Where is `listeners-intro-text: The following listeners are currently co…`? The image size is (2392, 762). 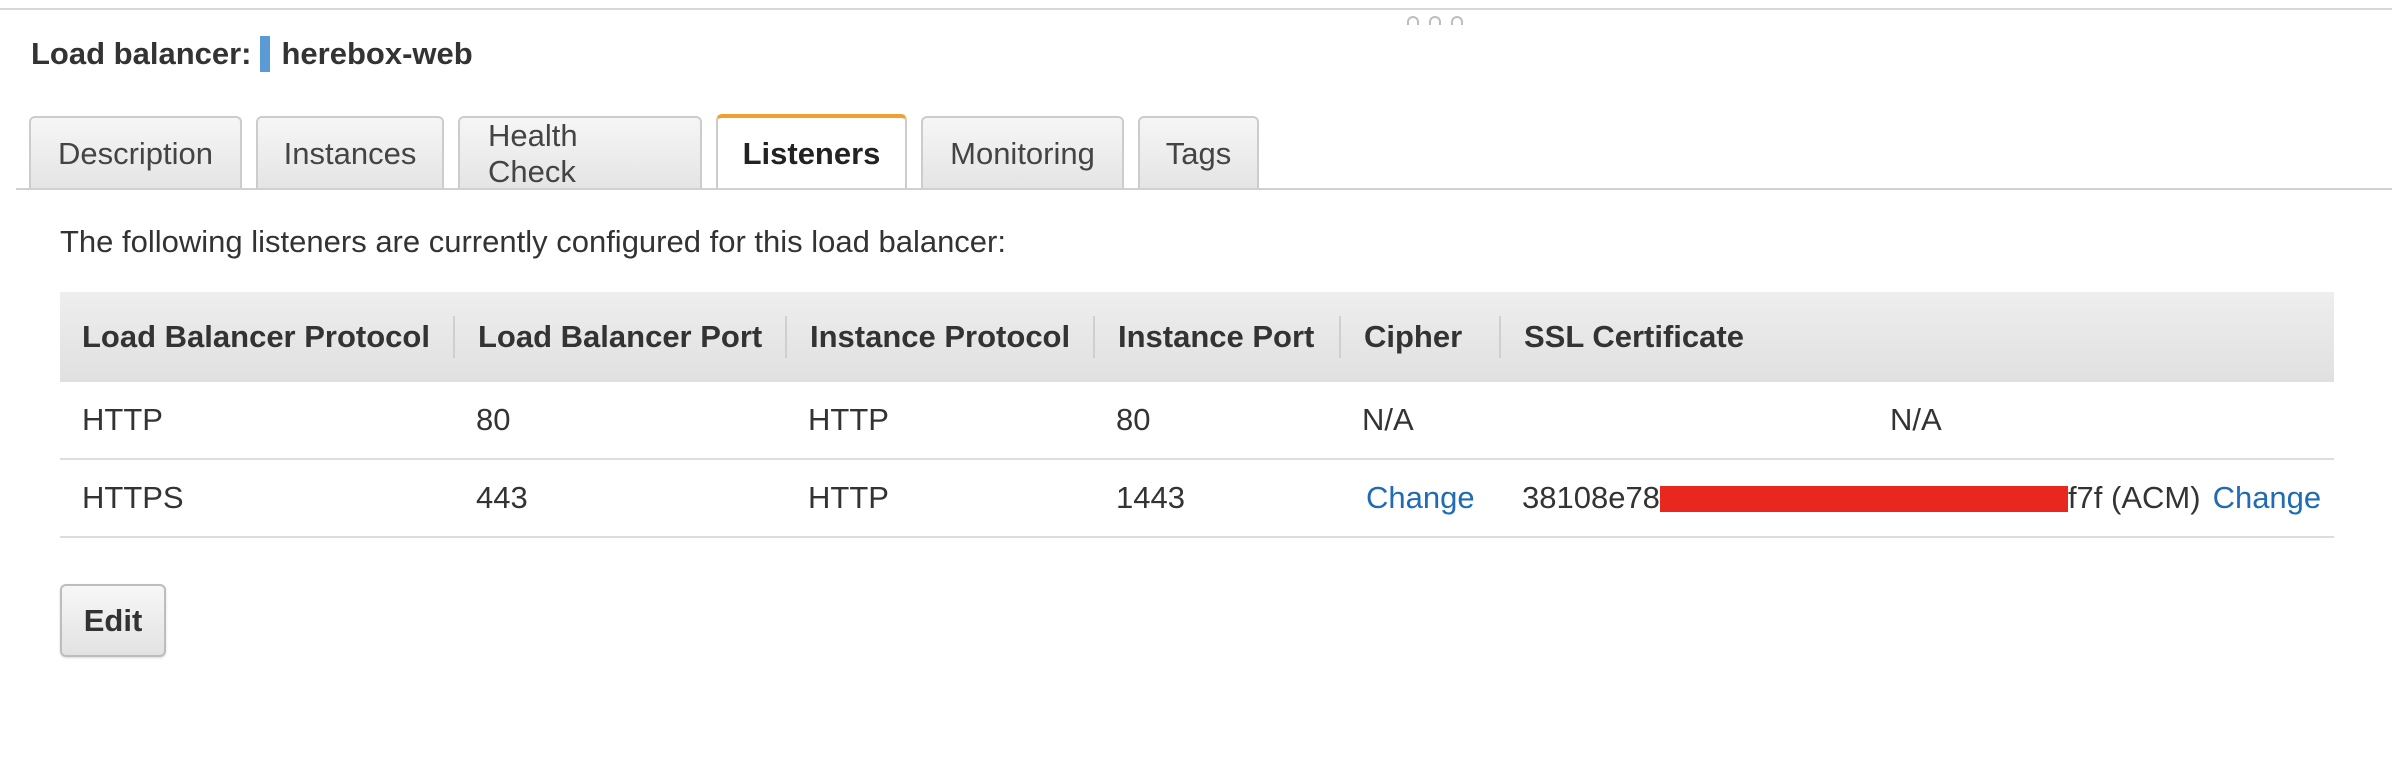 listeners-intro-text: The following listeners are currently co… is located at coordinates (533, 241).